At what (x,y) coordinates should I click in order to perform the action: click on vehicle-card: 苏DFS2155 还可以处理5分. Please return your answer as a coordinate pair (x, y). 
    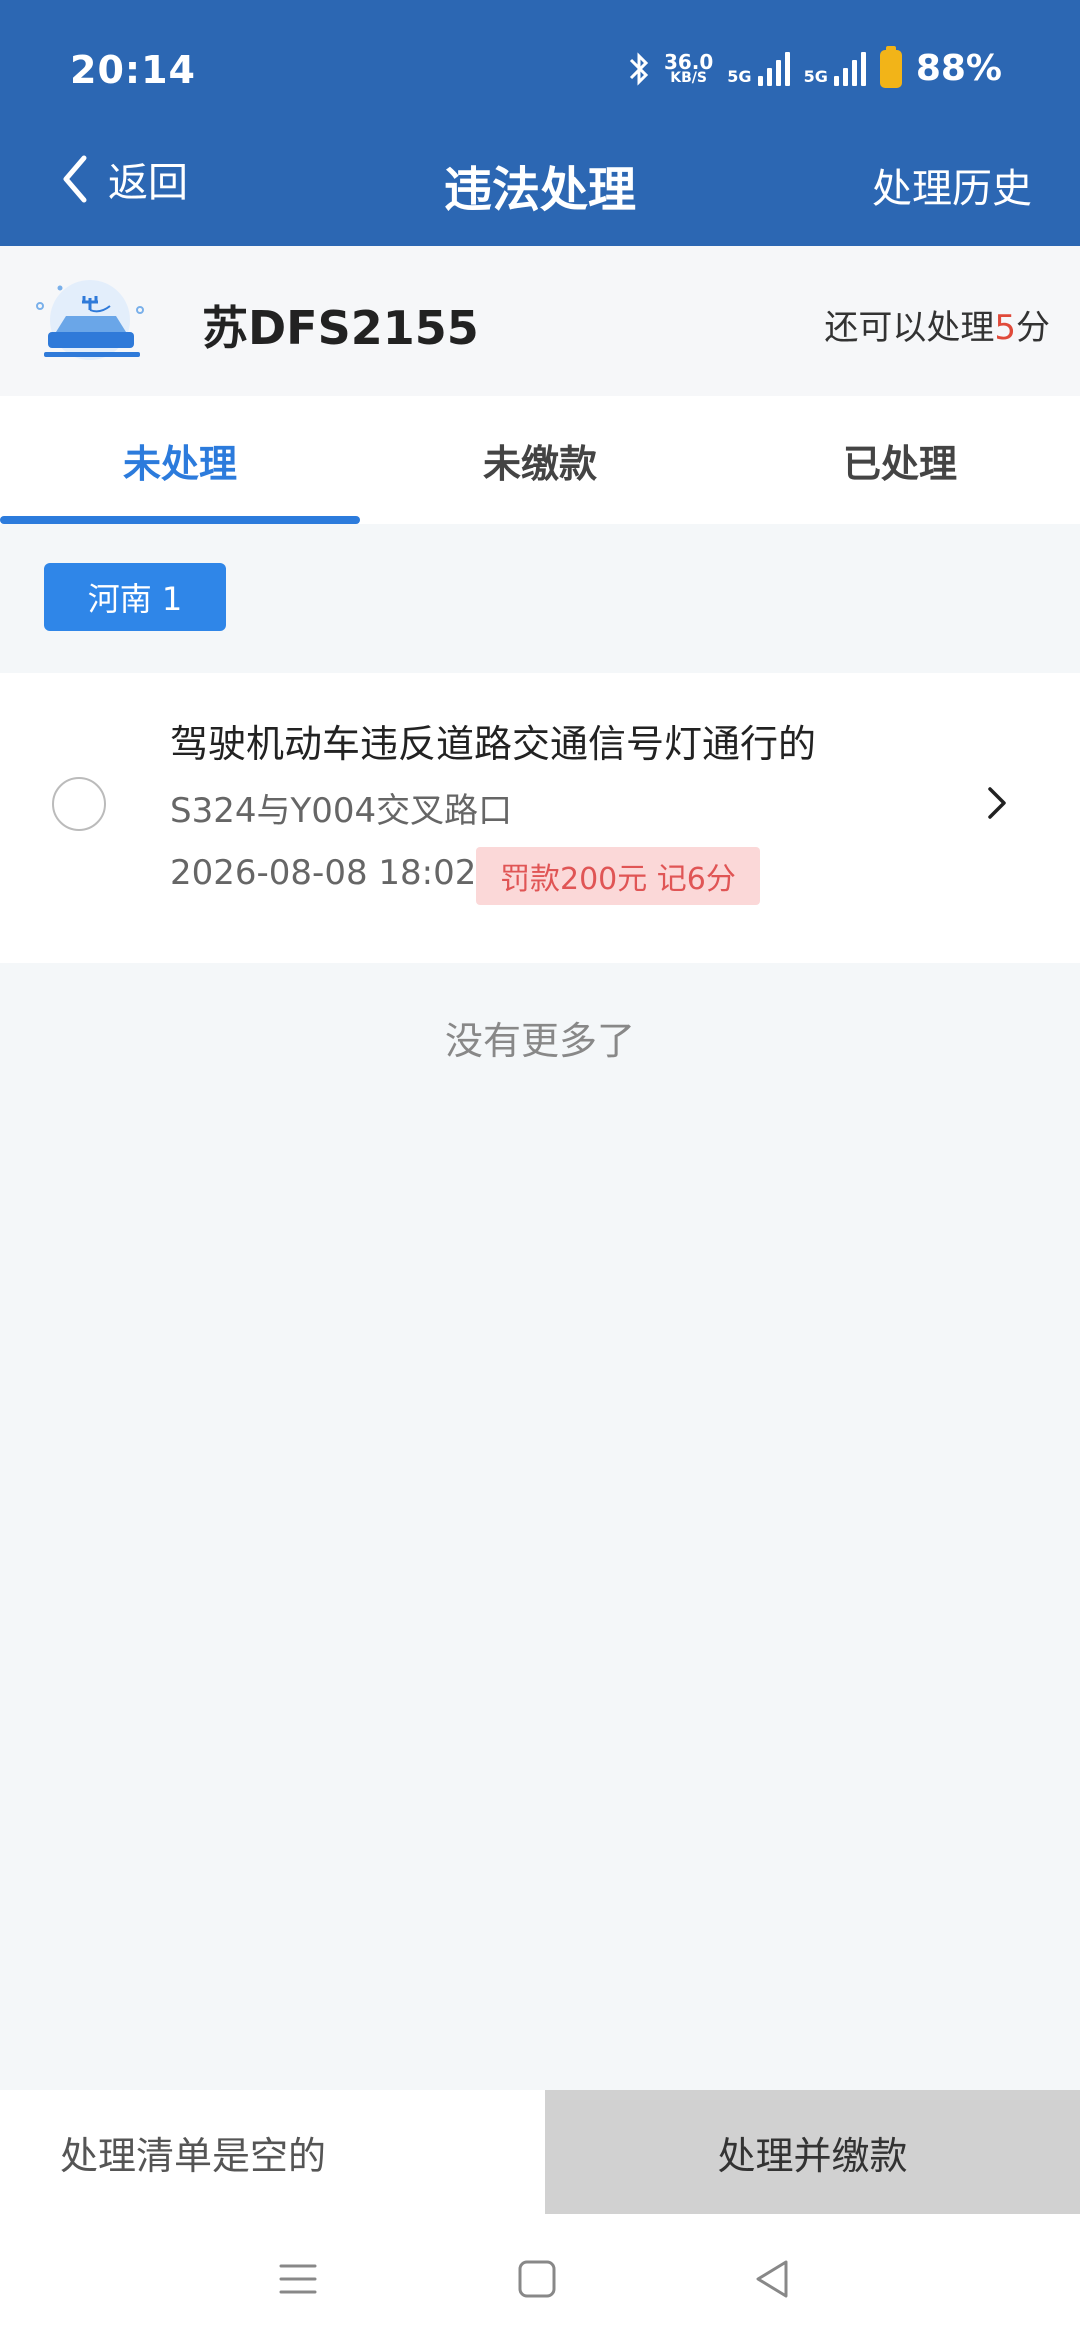
    Looking at the image, I should click on (540, 321).